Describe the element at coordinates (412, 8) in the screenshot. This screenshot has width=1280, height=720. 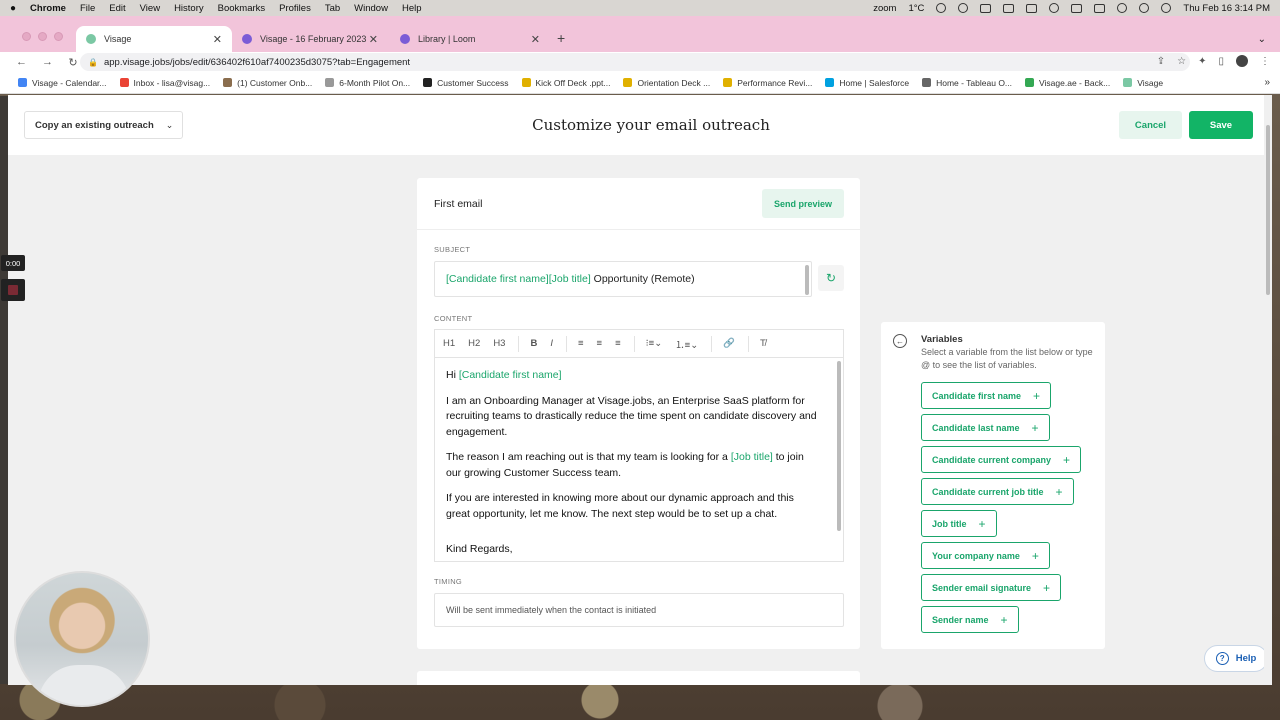
I see `menu-help: Help` at that location.